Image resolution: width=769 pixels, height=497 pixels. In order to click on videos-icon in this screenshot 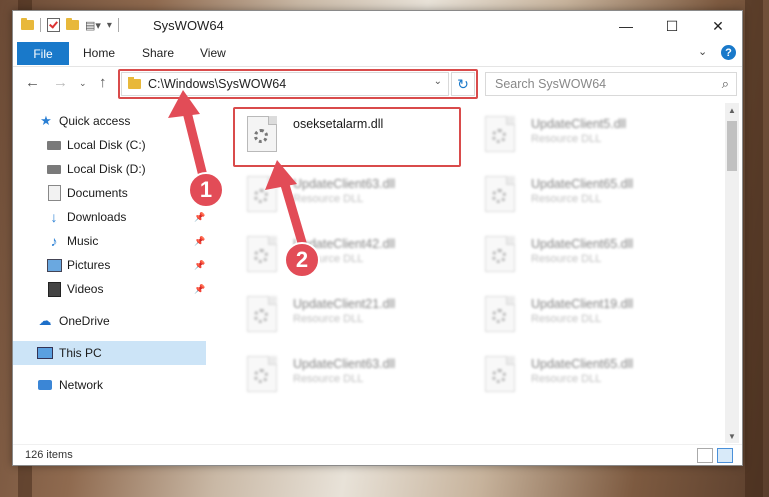, I will do `click(54, 289)`.